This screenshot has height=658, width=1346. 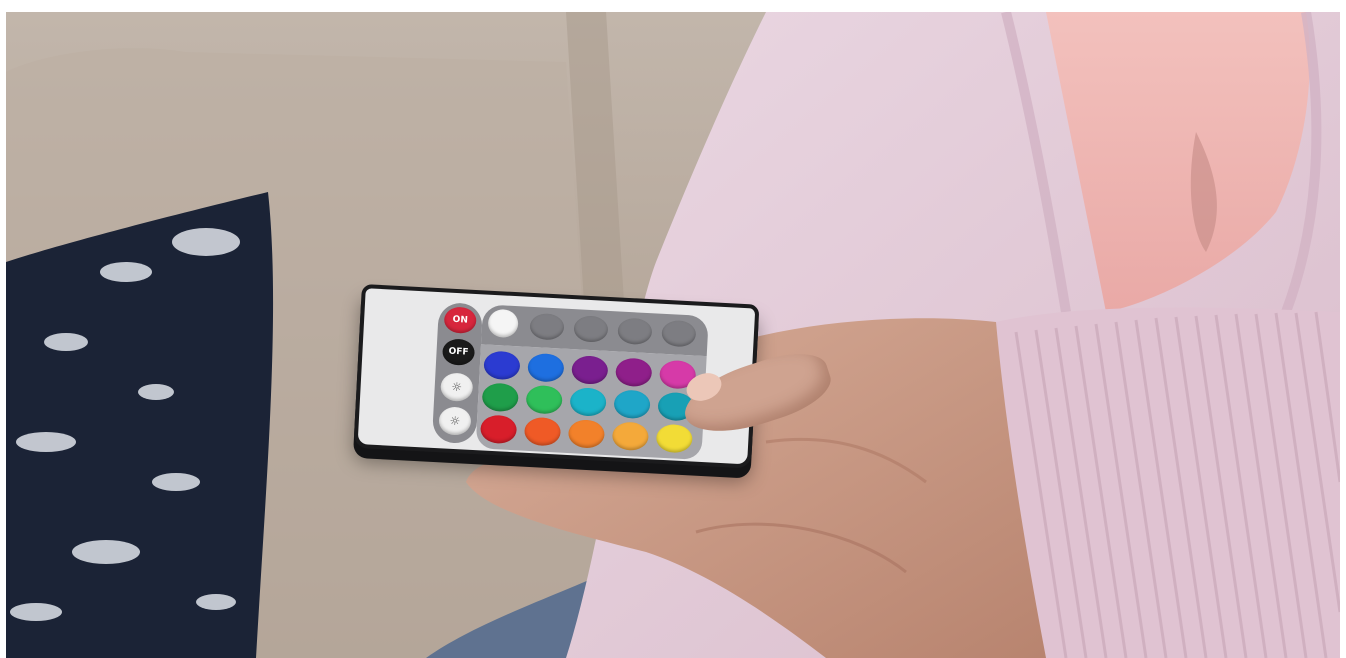 I want to click on sleeve-cuff, so click(x=1168, y=482).